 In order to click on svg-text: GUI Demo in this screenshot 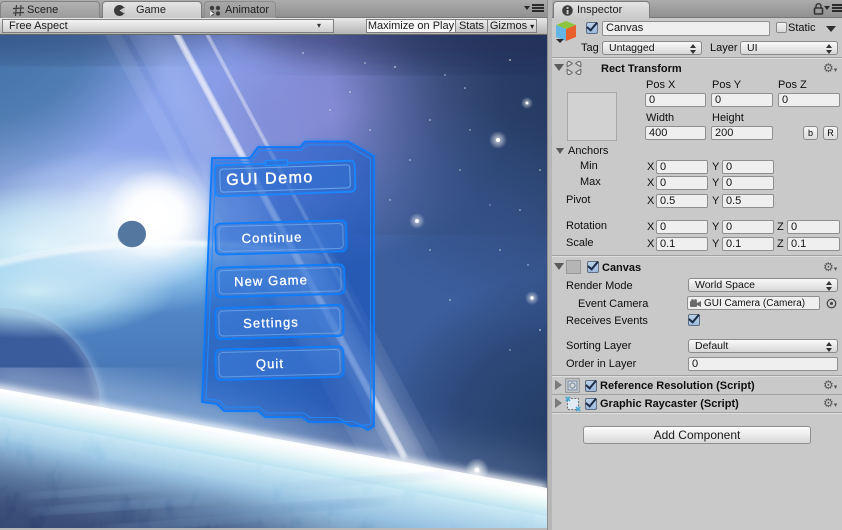, I will do `click(270, 179)`.